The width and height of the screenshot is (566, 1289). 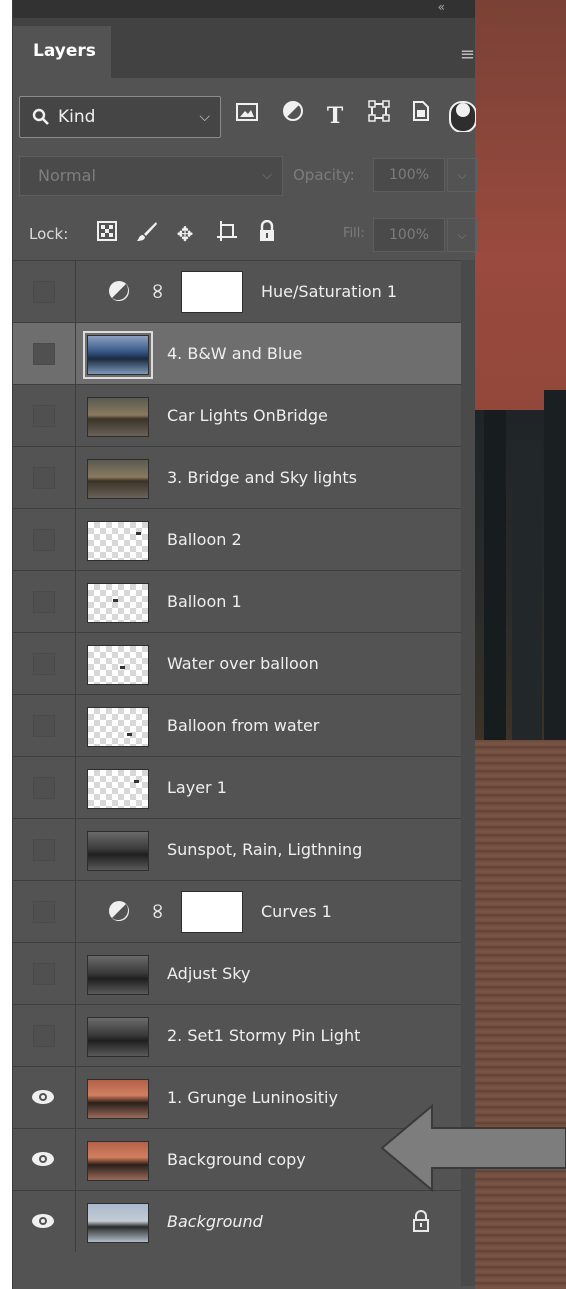 I want to click on layer-row: ∞ Hue/Saturation 1, so click(x=237, y=291).